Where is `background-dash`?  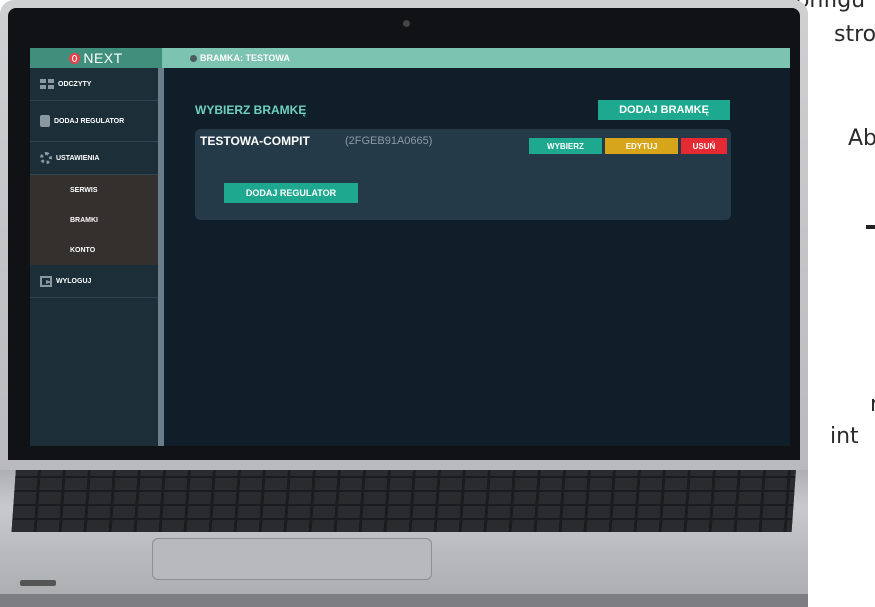
background-dash is located at coordinates (870, 227).